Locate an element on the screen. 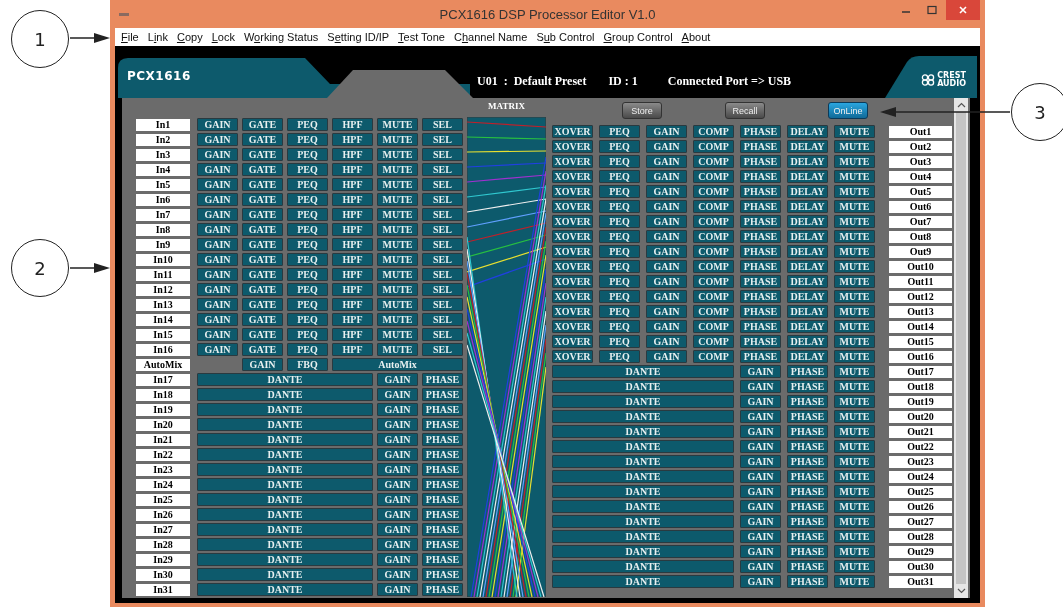 The height and width of the screenshot is (609, 1063). channel-button: FBQ is located at coordinates (307, 364).